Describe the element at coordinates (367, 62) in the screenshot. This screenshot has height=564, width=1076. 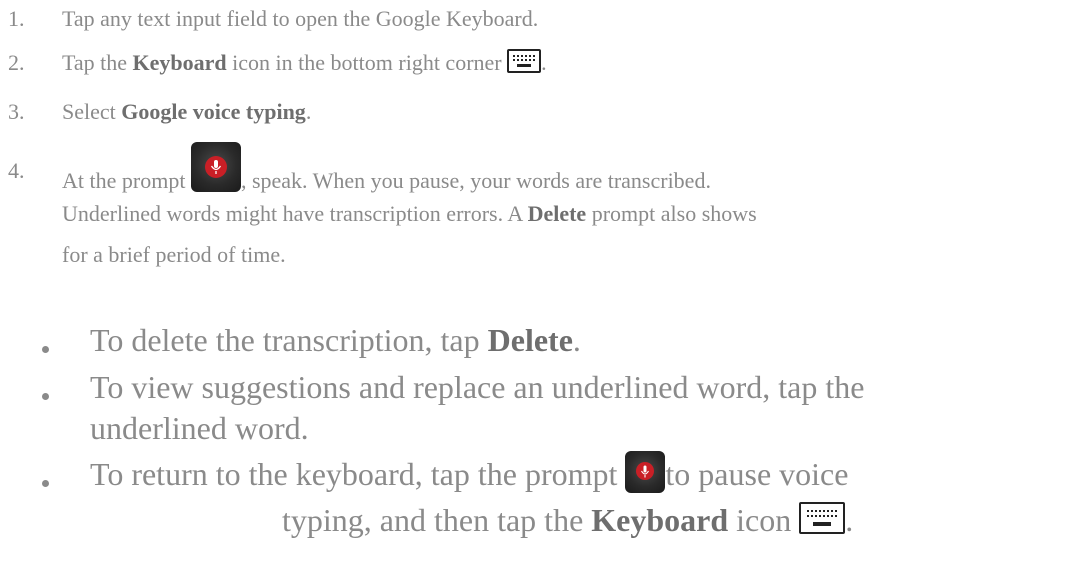
I see `step-text: icon in the bottom right corner` at that location.